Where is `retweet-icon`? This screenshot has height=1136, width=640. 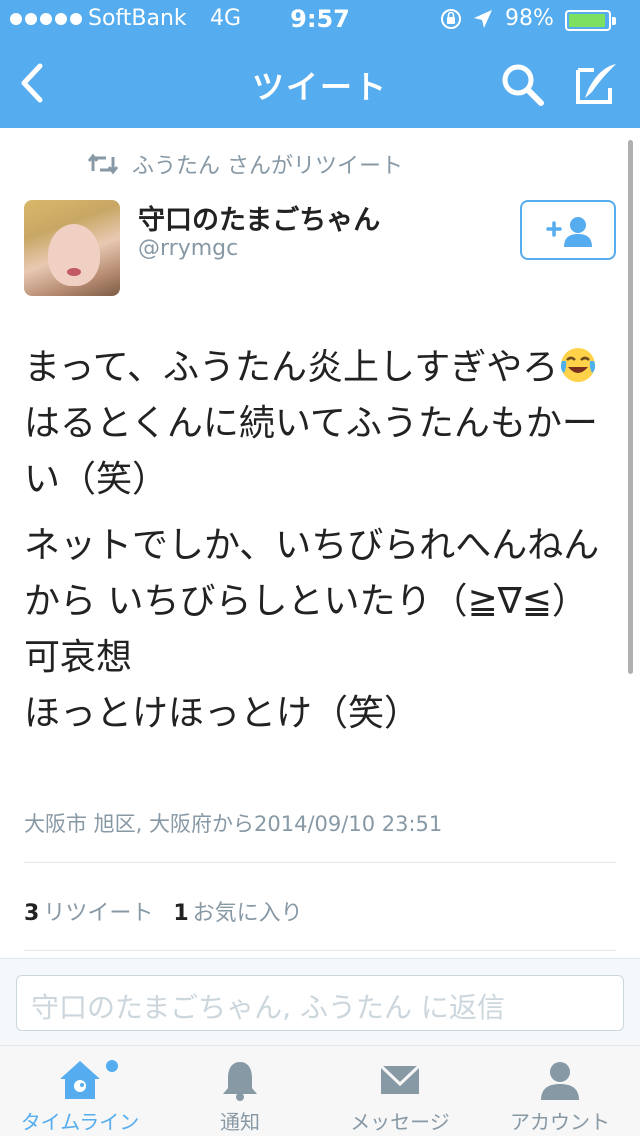 retweet-icon is located at coordinates (103, 164).